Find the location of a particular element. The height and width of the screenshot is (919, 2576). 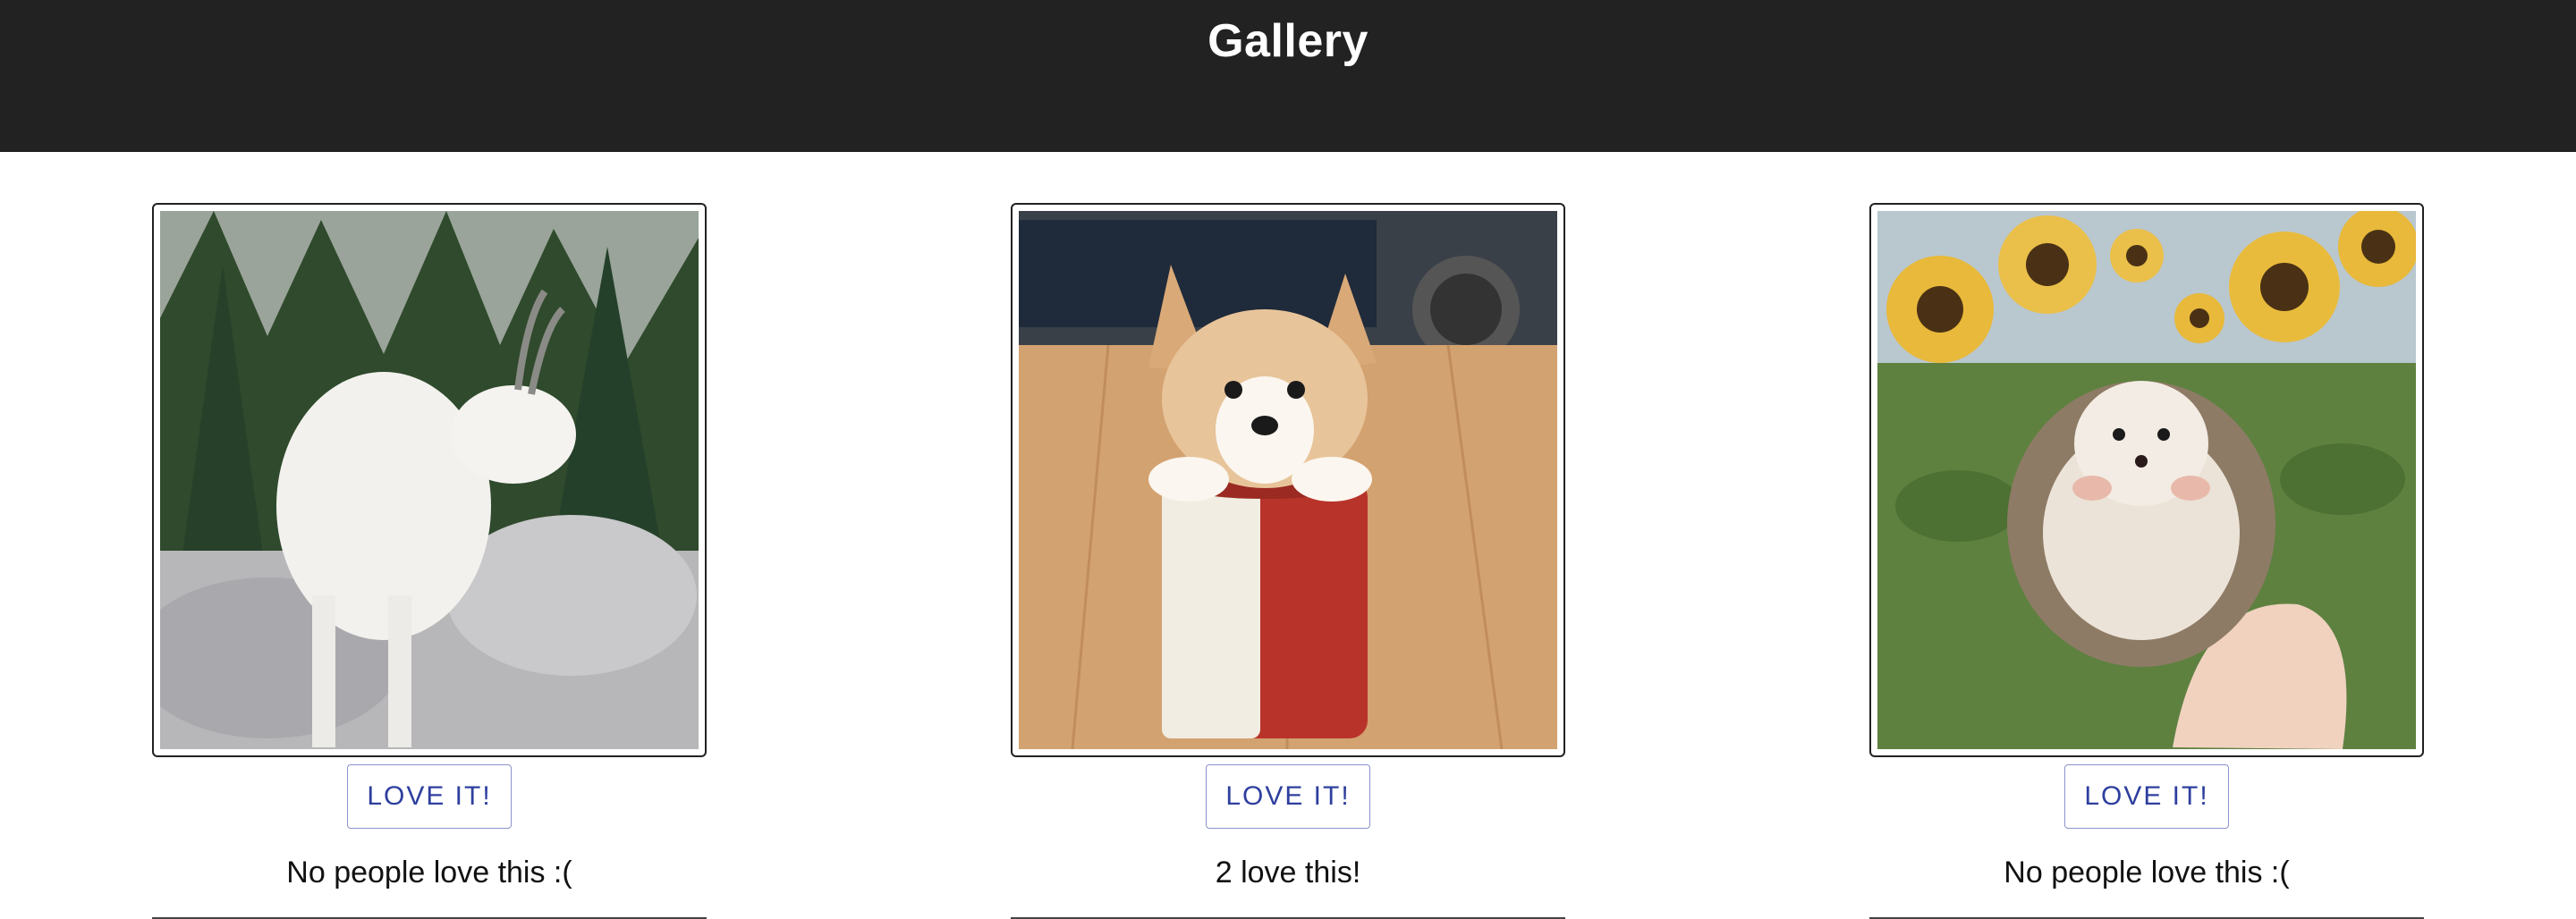

love-count-text: 2 love this! is located at coordinates (1288, 872).